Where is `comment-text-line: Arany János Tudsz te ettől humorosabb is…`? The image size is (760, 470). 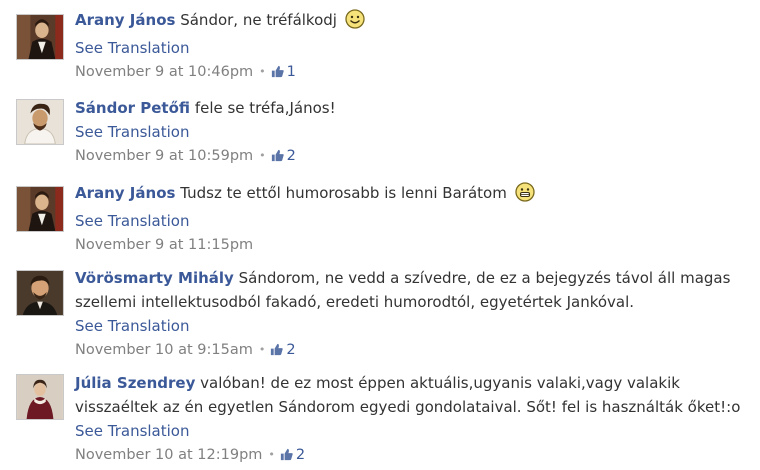
comment-text-line: Arany János Tudsz te ettől humorosabb is… is located at coordinates (410, 195).